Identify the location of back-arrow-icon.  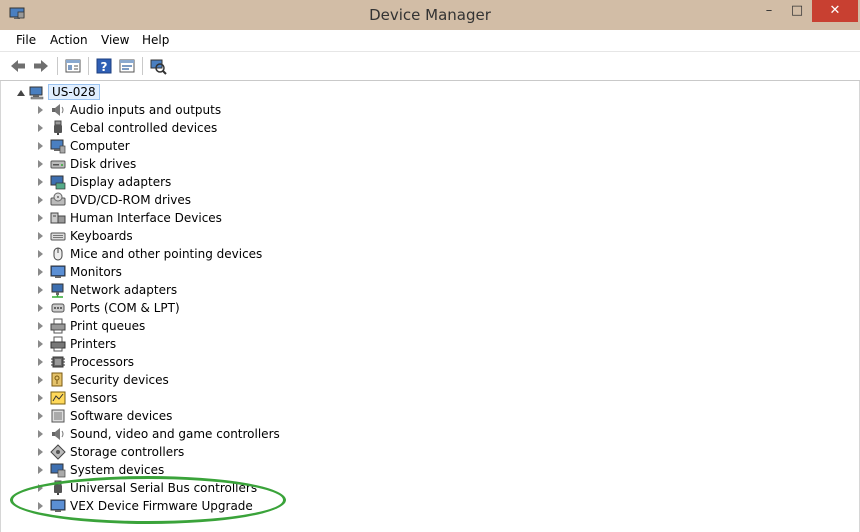
(18, 66).